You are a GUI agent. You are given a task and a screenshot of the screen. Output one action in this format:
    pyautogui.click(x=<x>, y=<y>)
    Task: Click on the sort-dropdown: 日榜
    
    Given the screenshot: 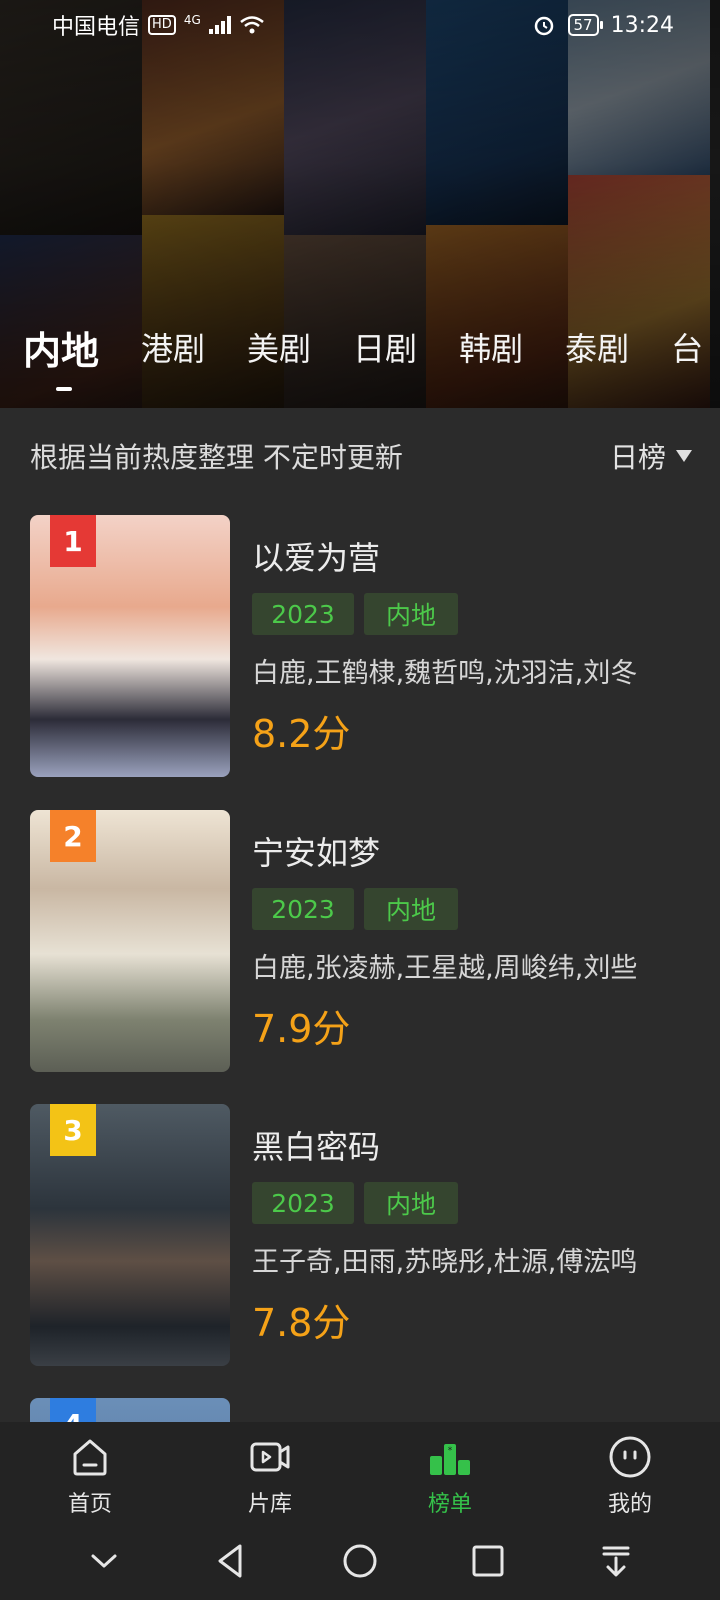 What is the action you would take?
    pyautogui.click(x=651, y=456)
    